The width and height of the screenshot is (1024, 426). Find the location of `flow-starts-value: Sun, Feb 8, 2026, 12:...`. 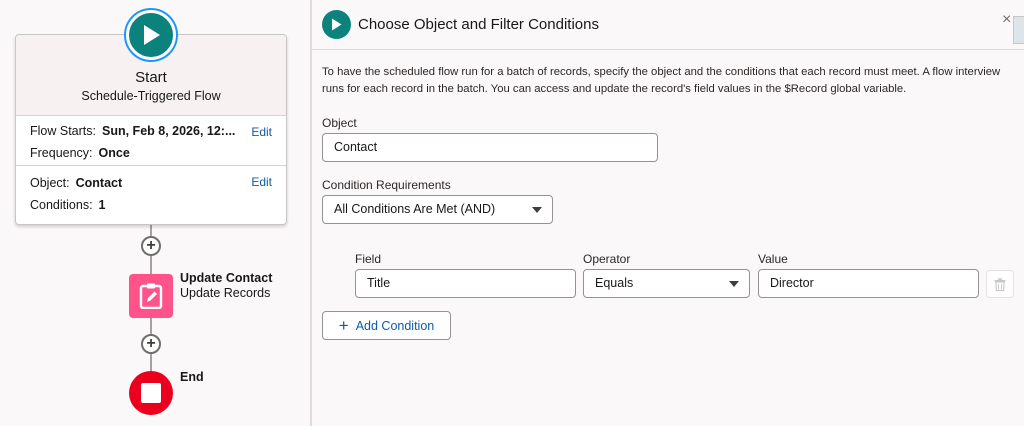

flow-starts-value: Sun, Feb 8, 2026, 12:... is located at coordinates (169, 131).